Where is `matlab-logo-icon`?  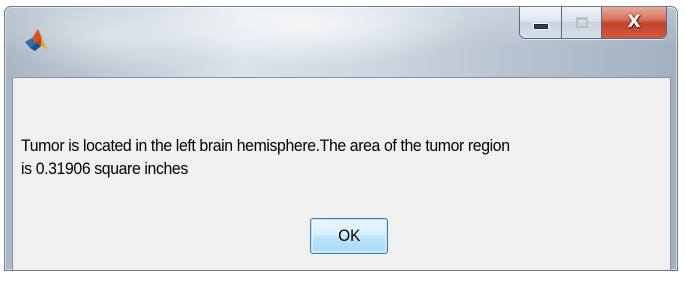
matlab-logo-icon is located at coordinates (36, 40).